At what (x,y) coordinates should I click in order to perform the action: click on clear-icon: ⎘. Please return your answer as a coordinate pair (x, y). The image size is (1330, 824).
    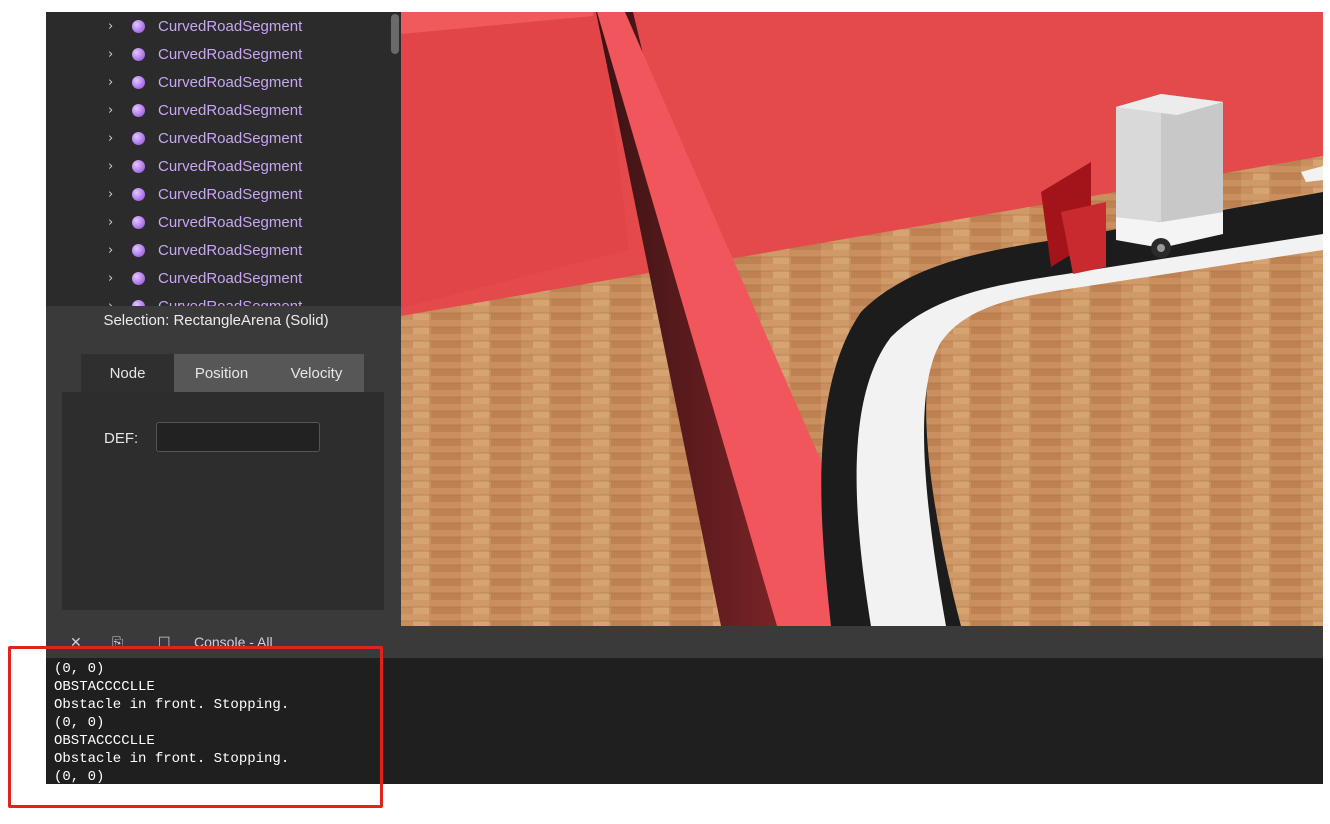
    Looking at the image, I should click on (117, 642).